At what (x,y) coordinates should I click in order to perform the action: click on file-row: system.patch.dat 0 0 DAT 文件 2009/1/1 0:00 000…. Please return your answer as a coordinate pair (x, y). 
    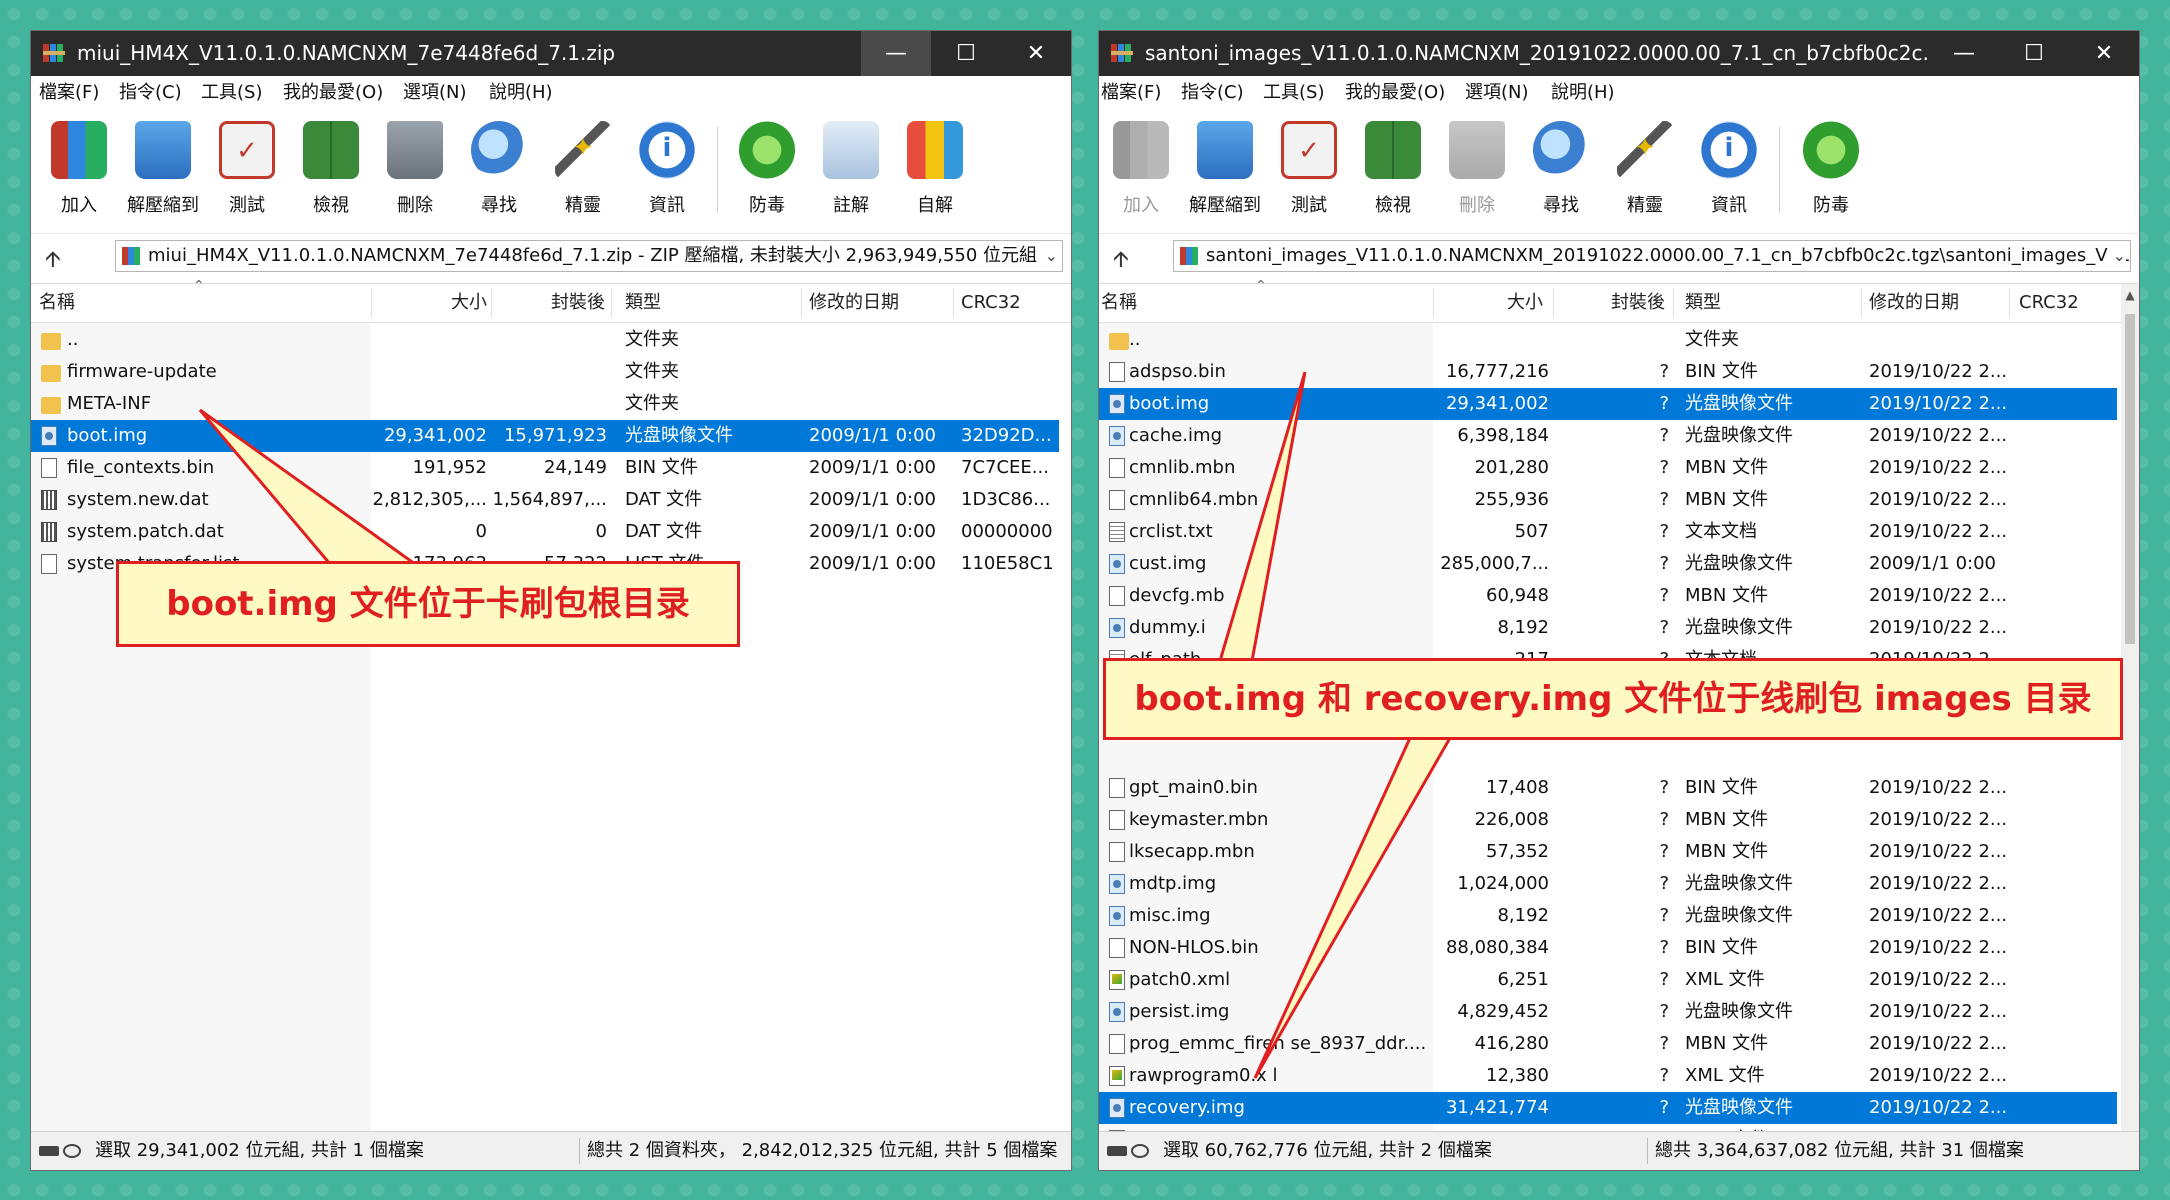
    Looking at the image, I should click on (545, 532).